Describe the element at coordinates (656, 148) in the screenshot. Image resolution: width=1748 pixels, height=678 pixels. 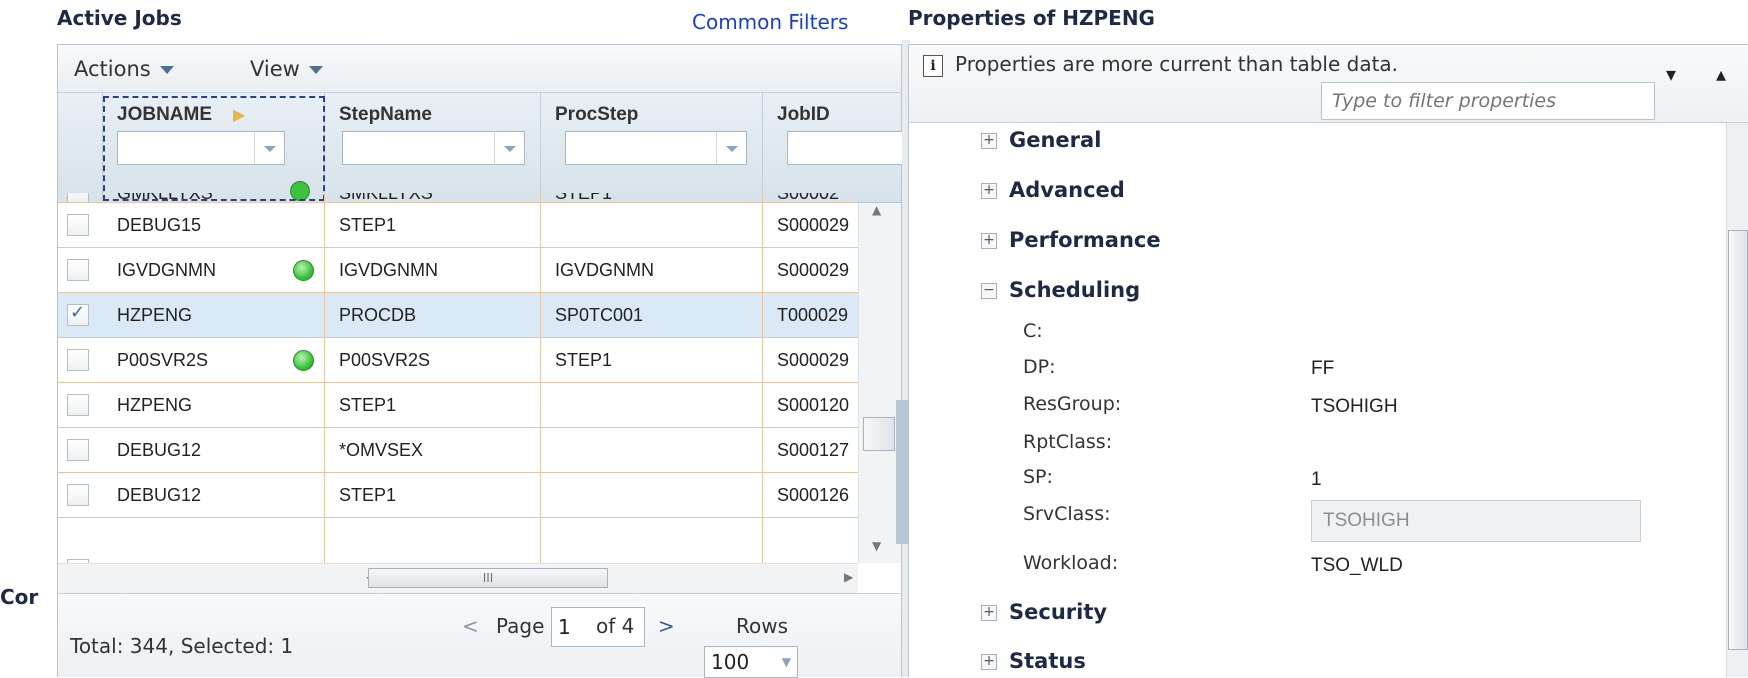
I see `procstep-filter-input` at that location.